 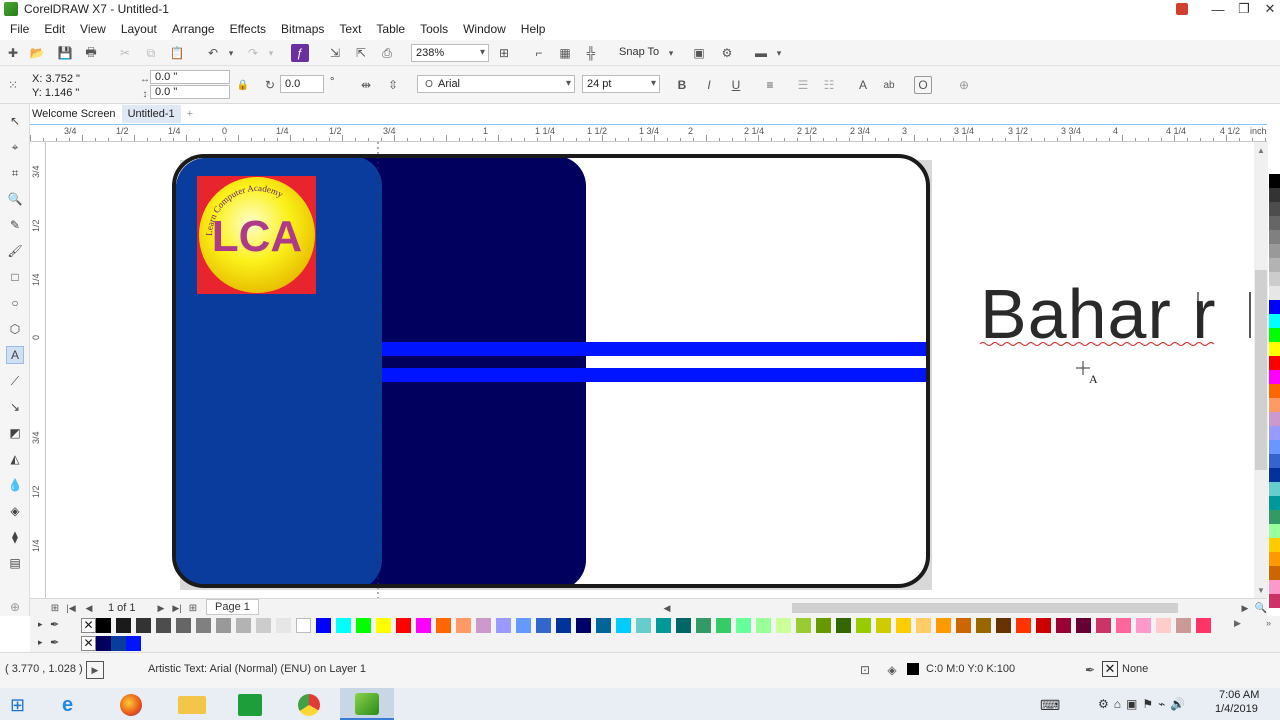 What do you see at coordinates (15, 147) in the screenshot?
I see `shape-tool-icon: ⌖` at bounding box center [15, 147].